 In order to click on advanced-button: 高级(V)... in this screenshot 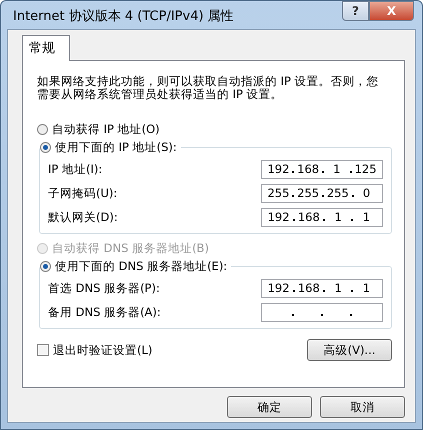, I will do `click(349, 350)`.